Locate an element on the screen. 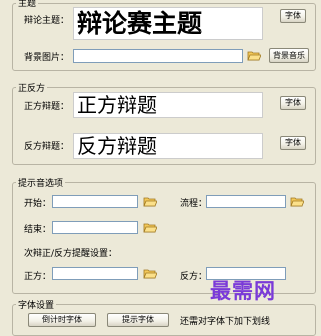  end-sound-label: 结束： is located at coordinates (38, 230).